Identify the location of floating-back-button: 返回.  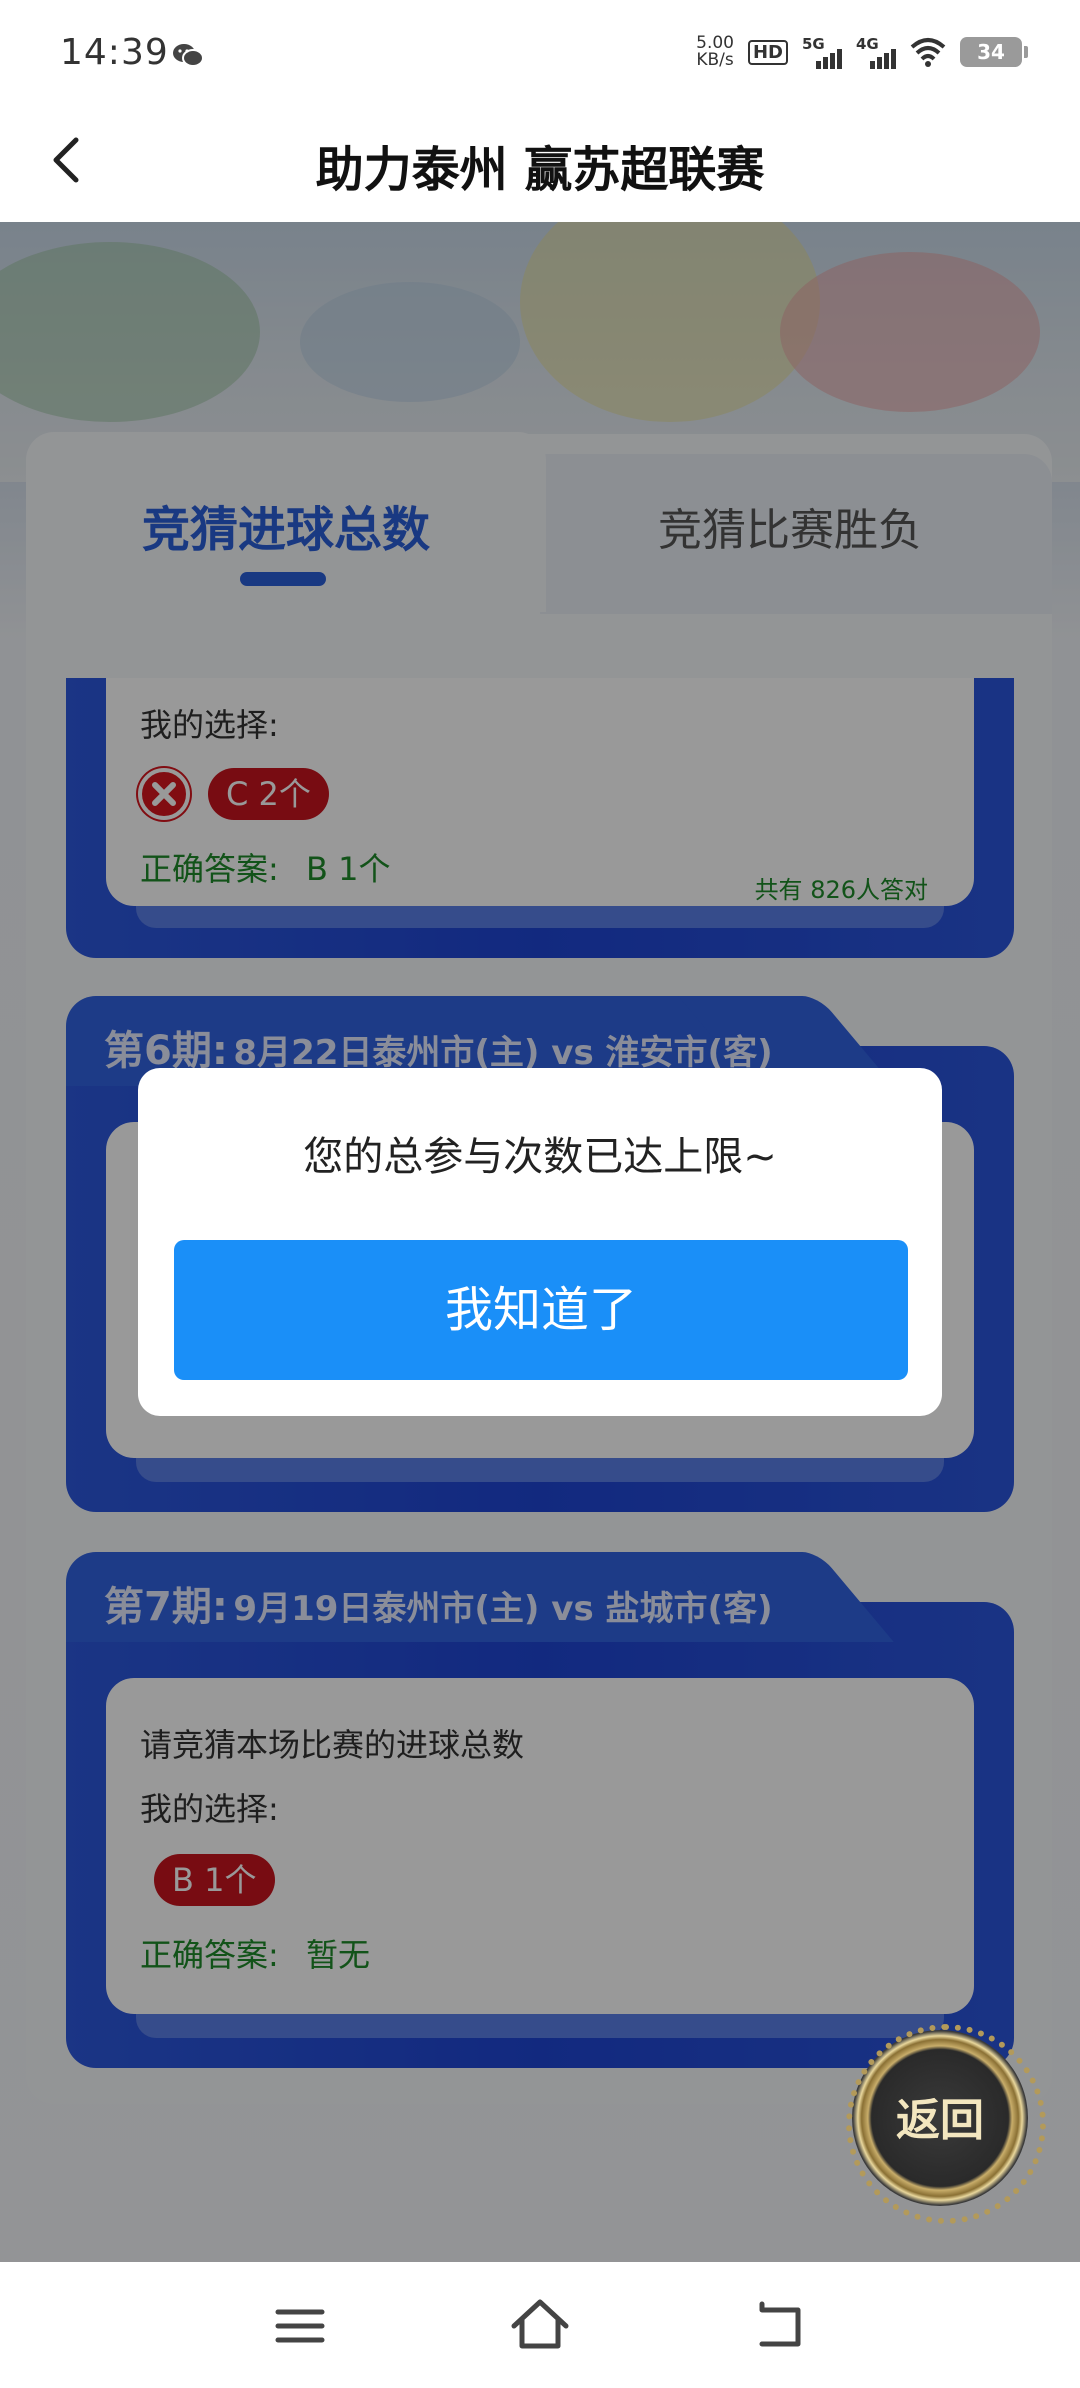
(946, 2124).